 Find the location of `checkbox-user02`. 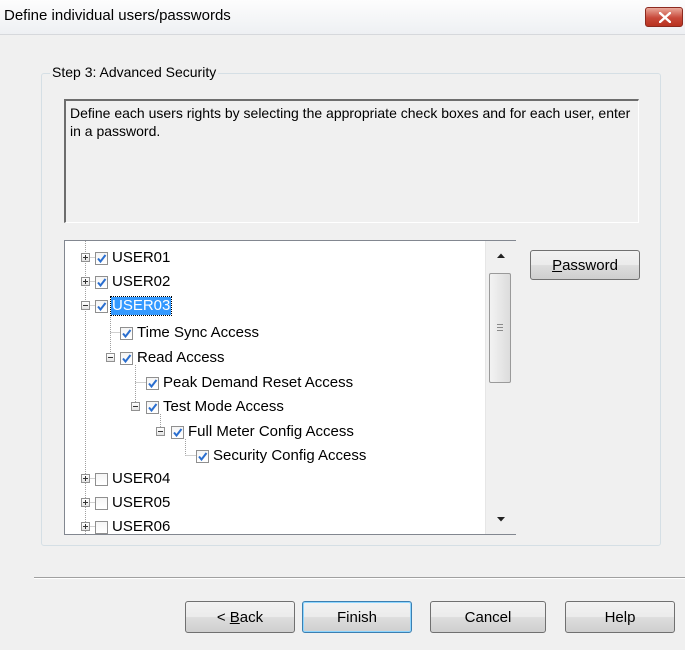

checkbox-user02 is located at coordinates (101, 282).